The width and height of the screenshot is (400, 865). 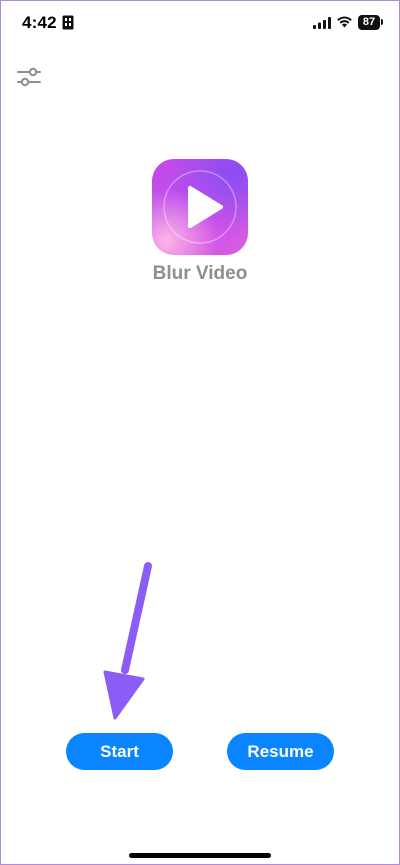 I want to click on battery-tip, so click(x=382, y=22).